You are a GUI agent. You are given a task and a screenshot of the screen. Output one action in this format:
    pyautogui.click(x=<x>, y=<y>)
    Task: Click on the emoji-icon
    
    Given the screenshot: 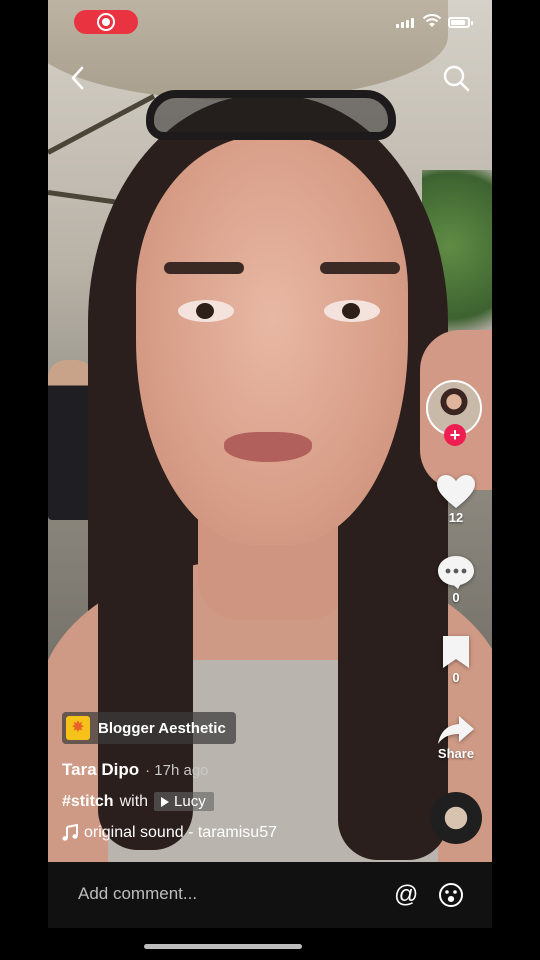 What is the action you would take?
    pyautogui.click(x=451, y=895)
    